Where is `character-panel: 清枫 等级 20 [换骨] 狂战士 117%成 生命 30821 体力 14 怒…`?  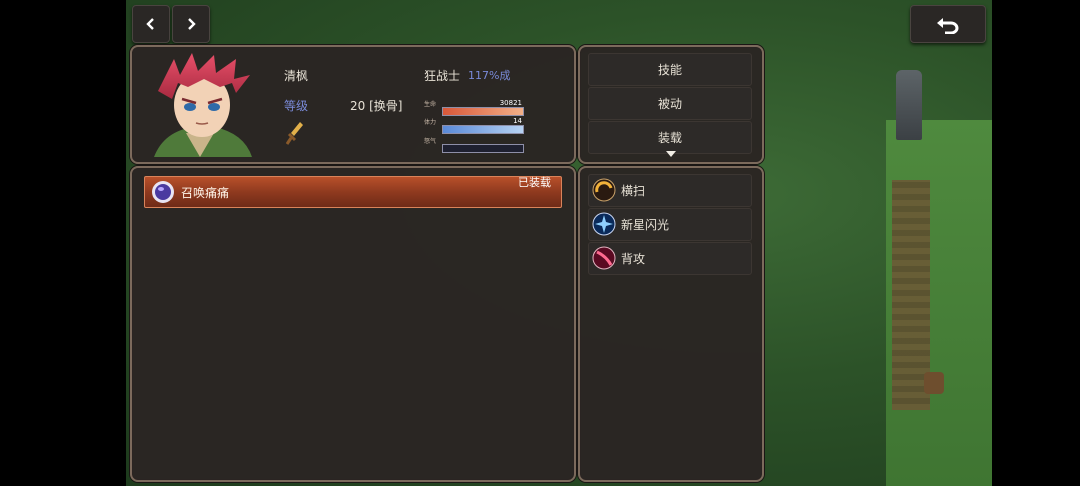
character-panel: 清枫 等级 20 [换骨] 狂战士 117%成 生命 30821 体力 14 怒… is located at coordinates (353, 104).